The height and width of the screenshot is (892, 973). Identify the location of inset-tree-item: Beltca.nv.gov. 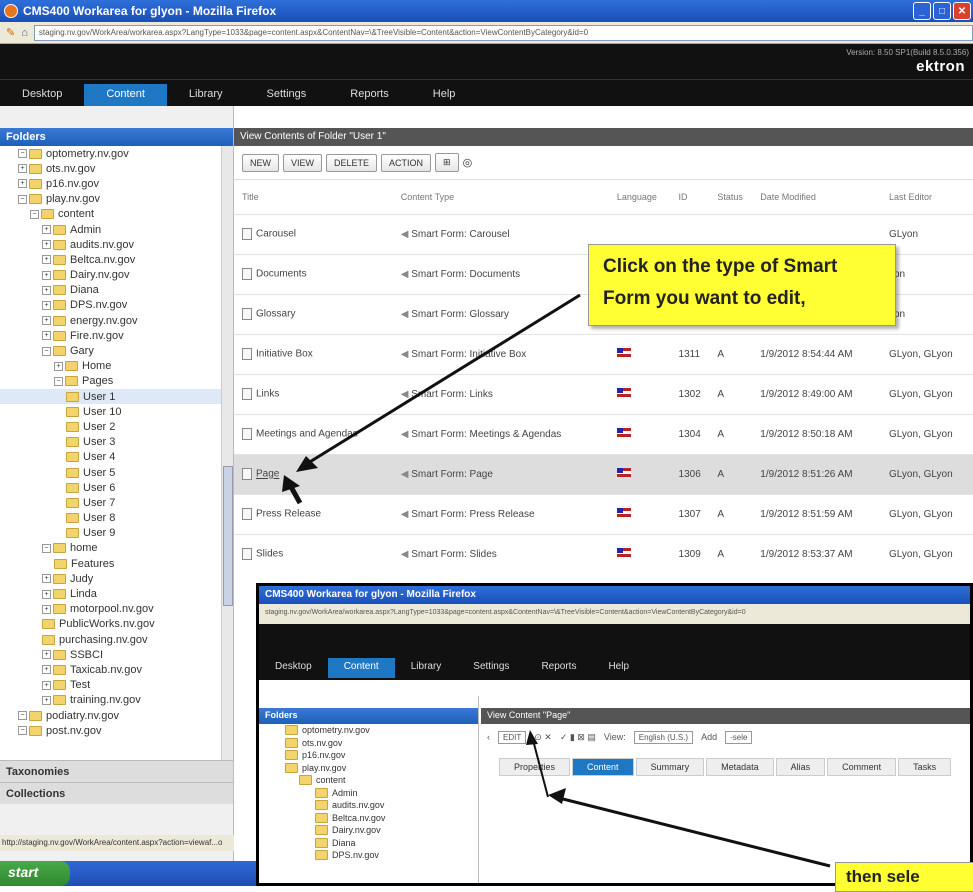
(368, 818).